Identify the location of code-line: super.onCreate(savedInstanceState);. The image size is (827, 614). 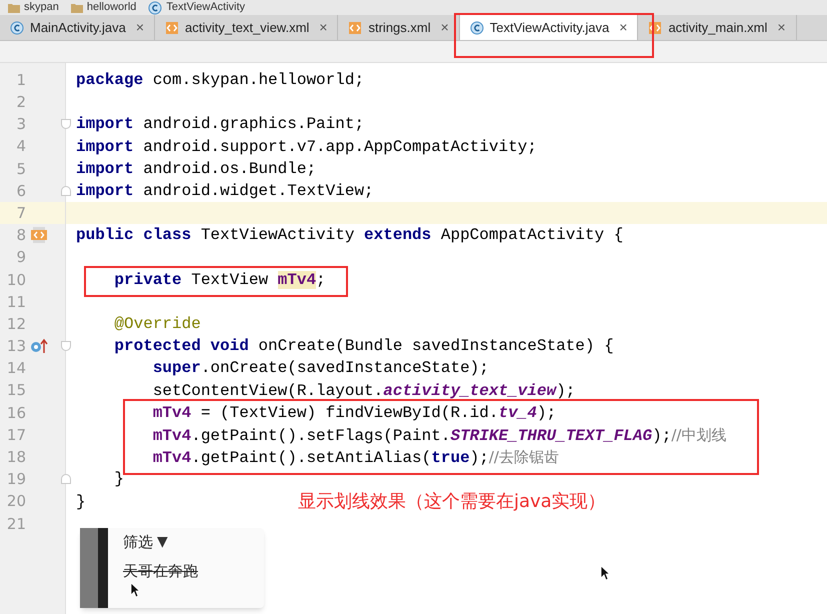
(320, 369).